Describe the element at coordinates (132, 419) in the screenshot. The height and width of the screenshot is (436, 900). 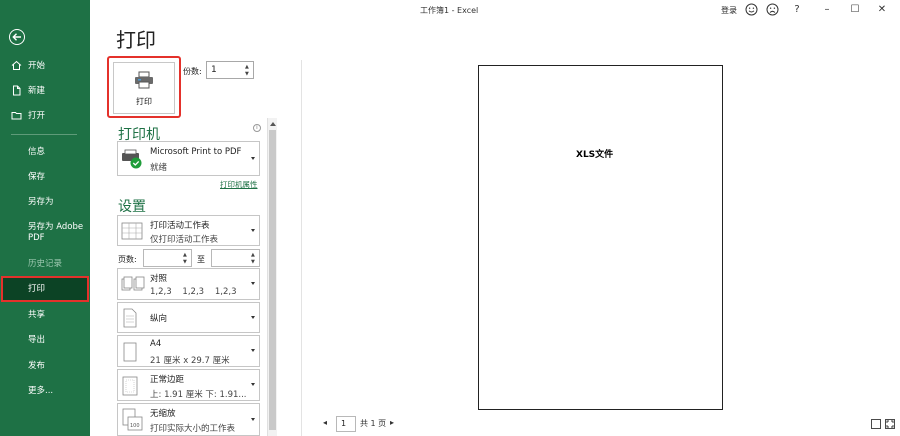
I see `scaling-icon: 100` at that location.